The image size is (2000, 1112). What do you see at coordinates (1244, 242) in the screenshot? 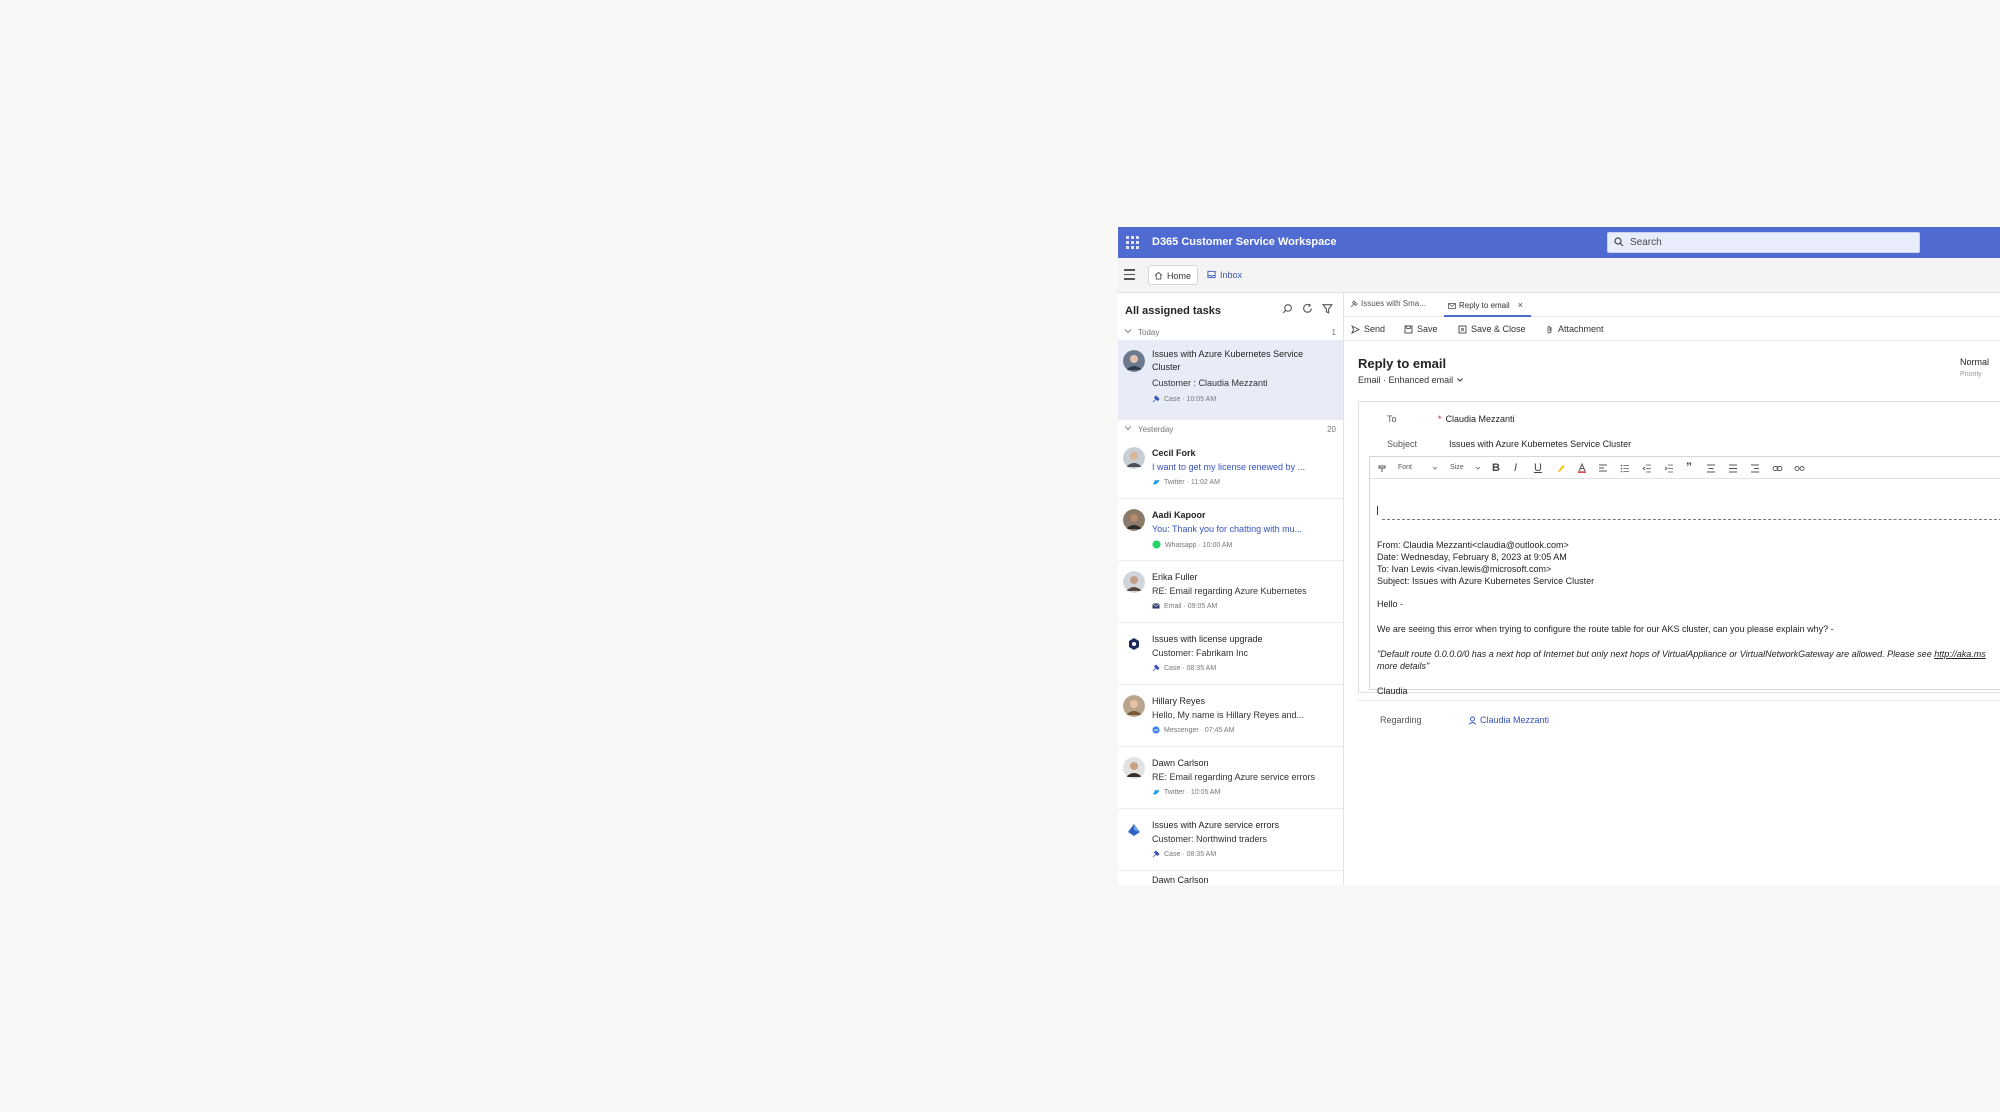
I see `app-title: D365 Customer Service Workspace` at bounding box center [1244, 242].